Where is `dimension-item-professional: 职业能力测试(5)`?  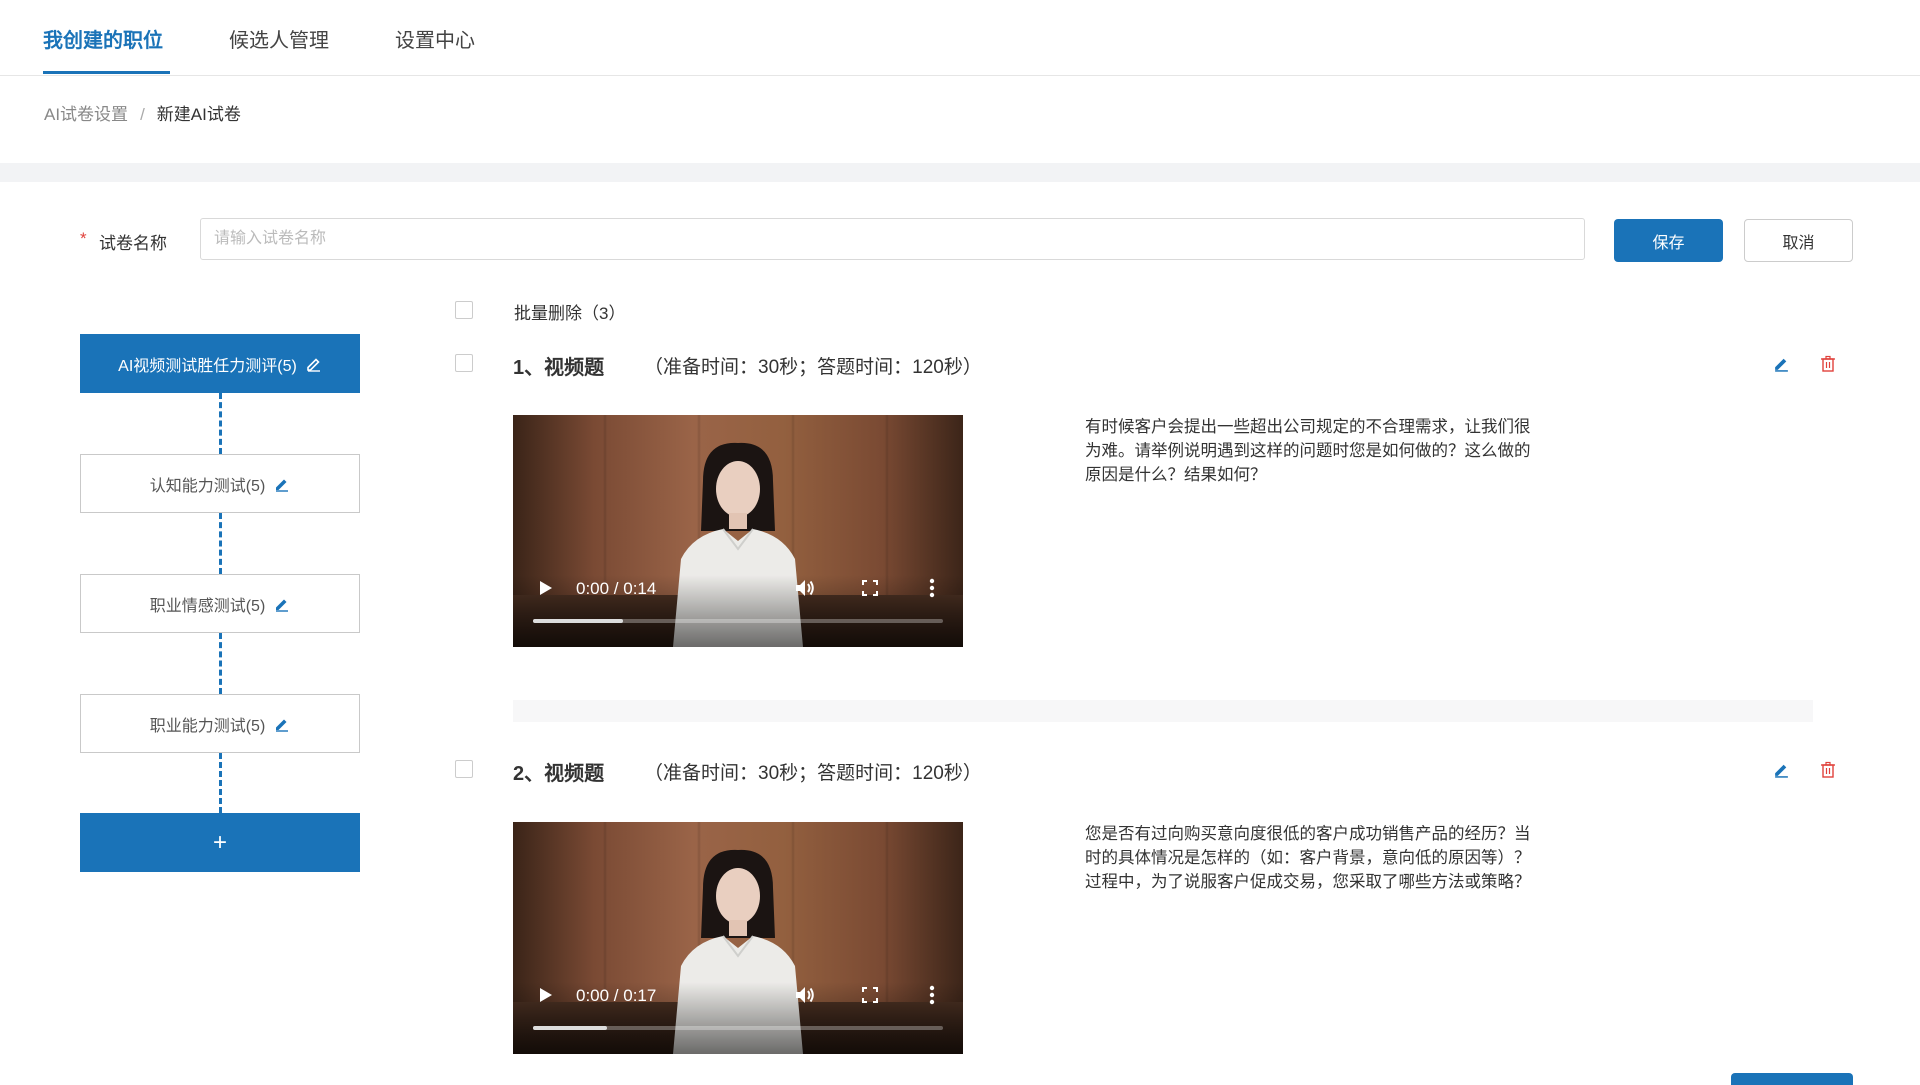
dimension-item-professional: 职业能力测试(5) is located at coordinates (220, 723).